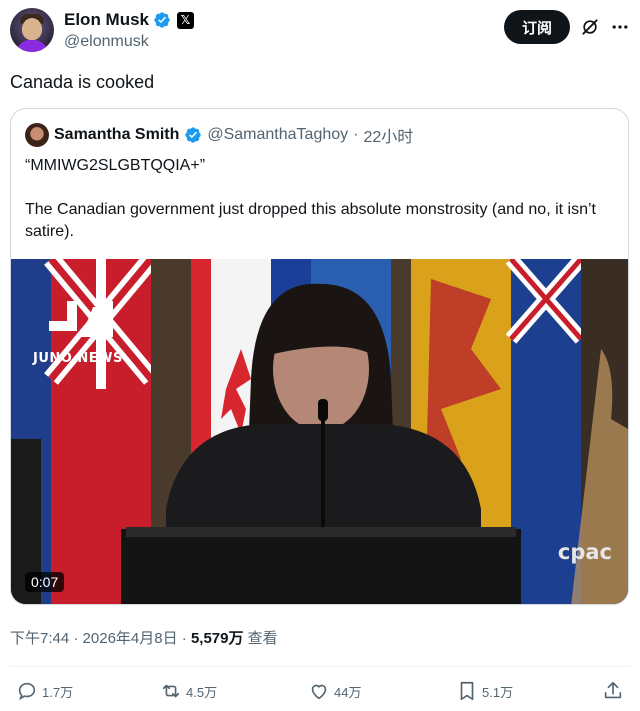  Describe the element at coordinates (27, 691) in the screenshot. I see `reply-icon` at that location.